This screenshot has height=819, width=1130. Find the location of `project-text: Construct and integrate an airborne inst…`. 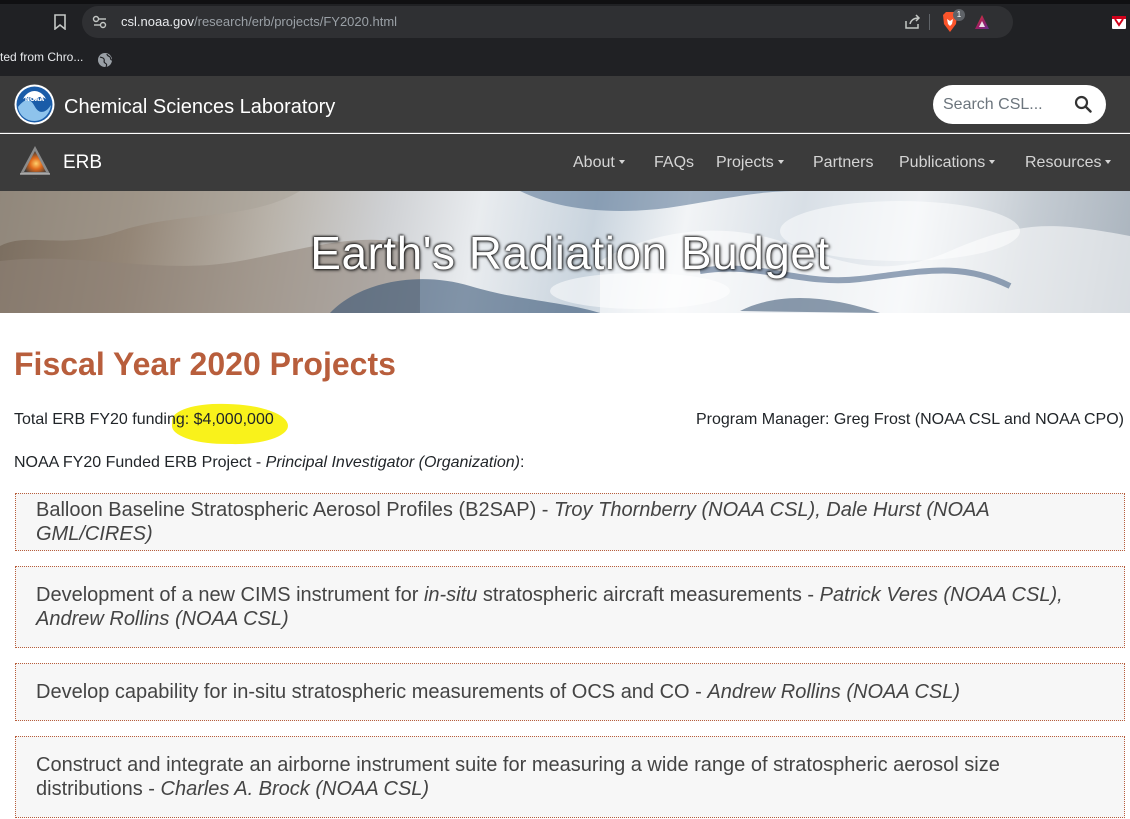

project-text: Construct and integrate an airborne inst… is located at coordinates (570, 777).